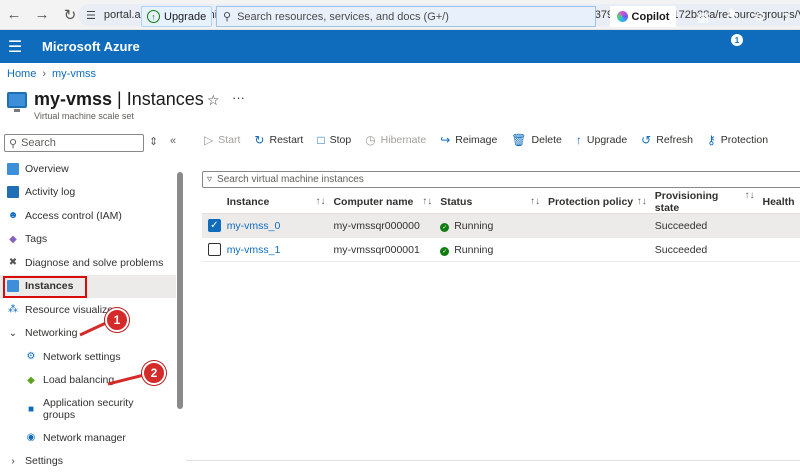 The width and height of the screenshot is (800, 473). I want to click on sidebar-item-app-security-groups: ■ Application security groups, so click(88, 409).